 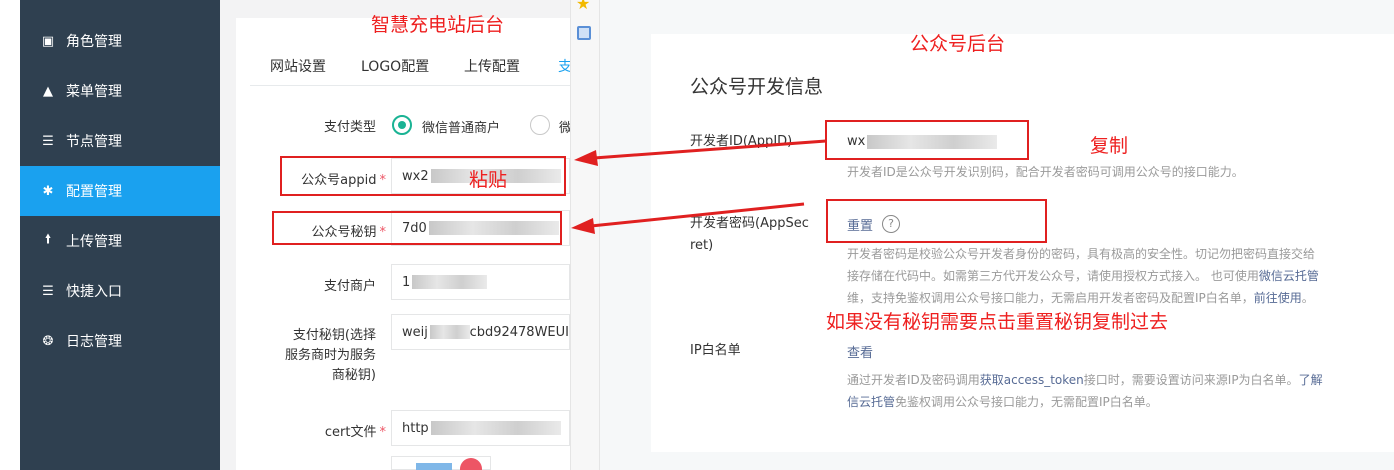 I want to click on arrow-secret, so click(x=697, y=215).